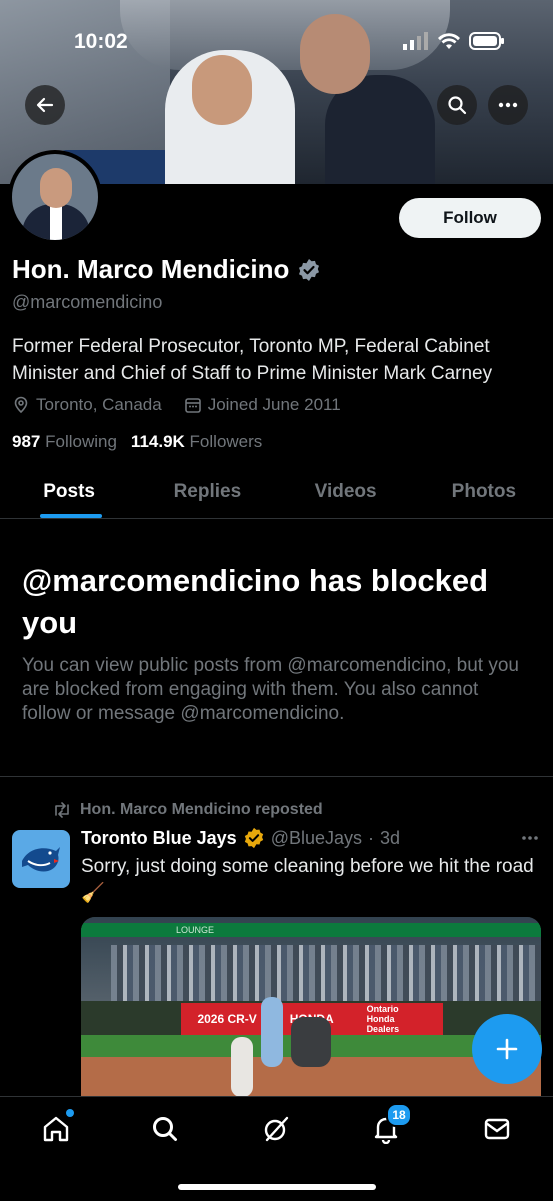  I want to click on location-text: Toronto, Canada, so click(99, 404).